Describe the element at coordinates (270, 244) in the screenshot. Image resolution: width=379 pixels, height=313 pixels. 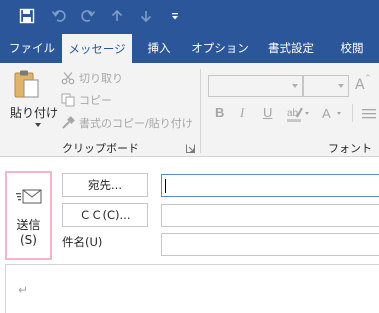
I see `subject-field` at that location.